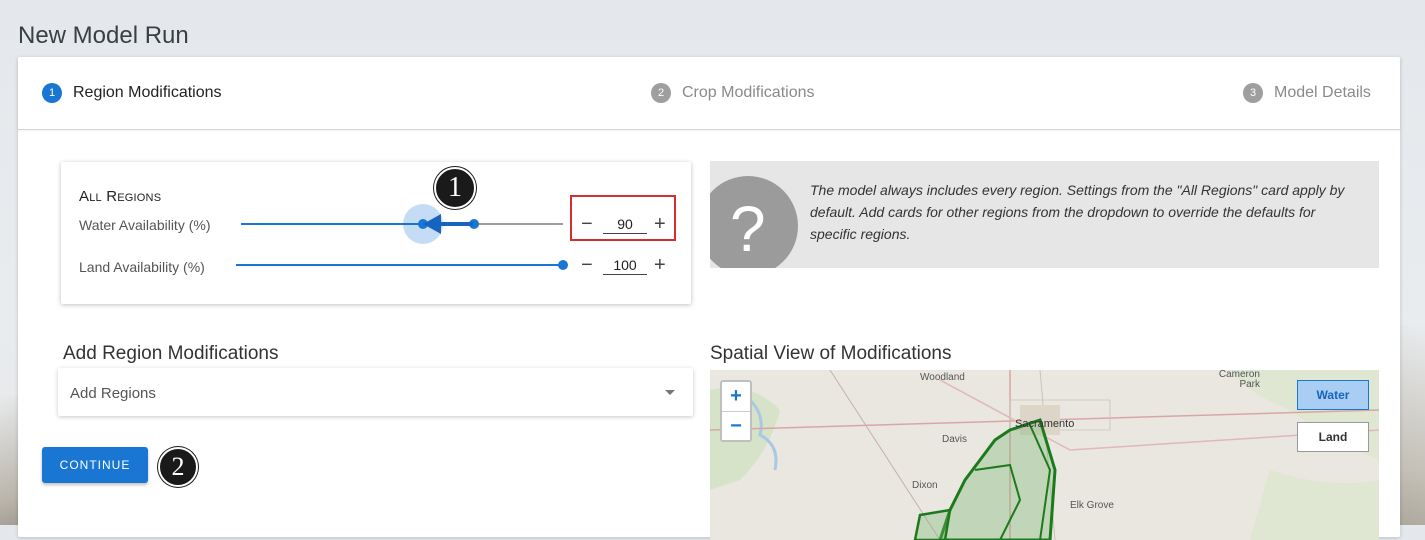 The width and height of the screenshot is (1425, 540). I want to click on chevron-down-icon, so click(670, 392).